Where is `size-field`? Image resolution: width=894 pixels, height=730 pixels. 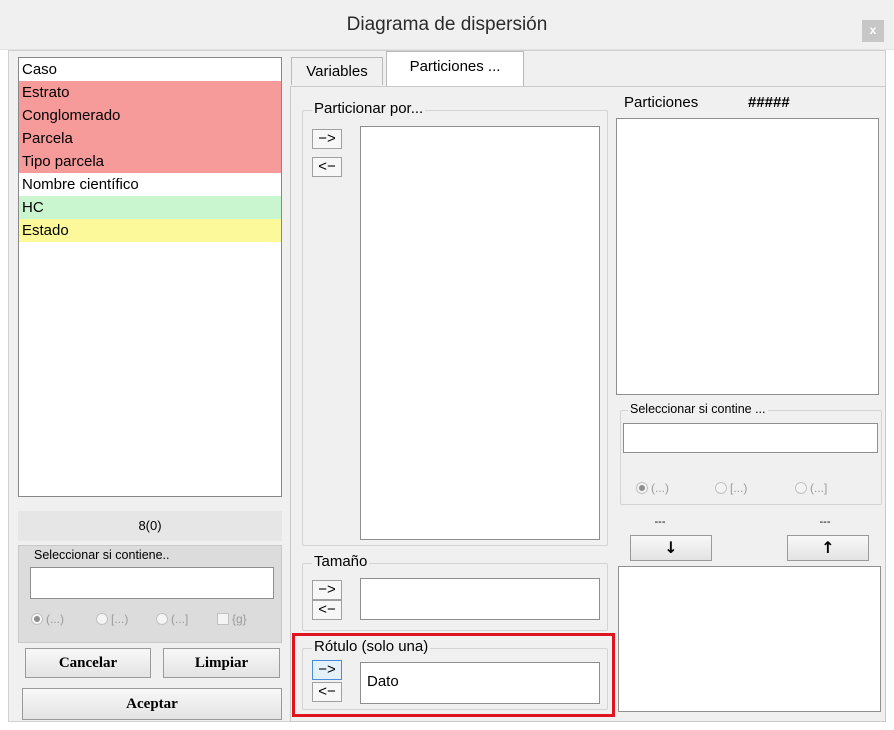
size-field is located at coordinates (480, 599).